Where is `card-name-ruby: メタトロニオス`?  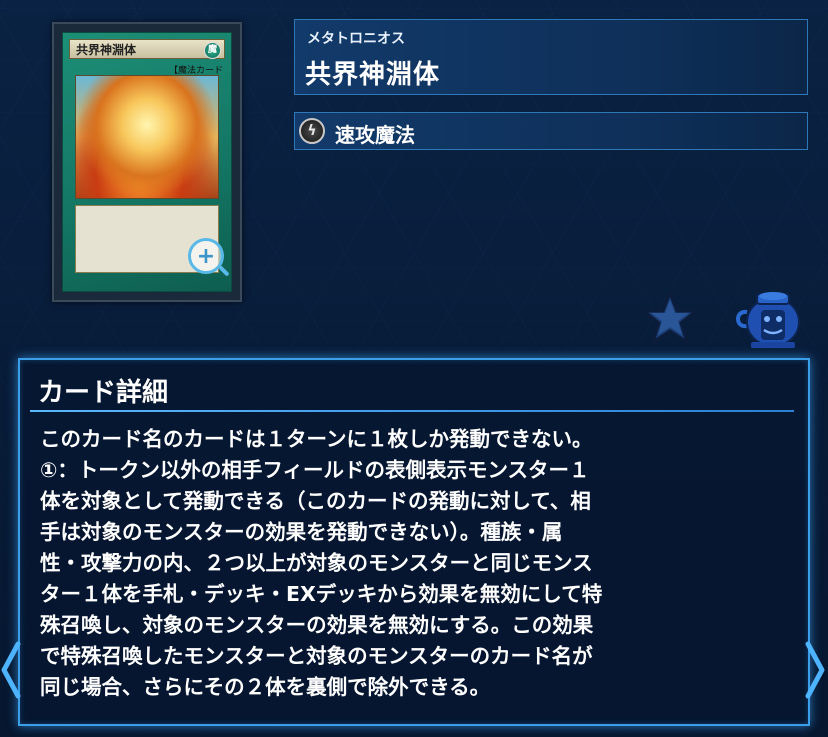 card-name-ruby: メタトロニオス is located at coordinates (356, 39).